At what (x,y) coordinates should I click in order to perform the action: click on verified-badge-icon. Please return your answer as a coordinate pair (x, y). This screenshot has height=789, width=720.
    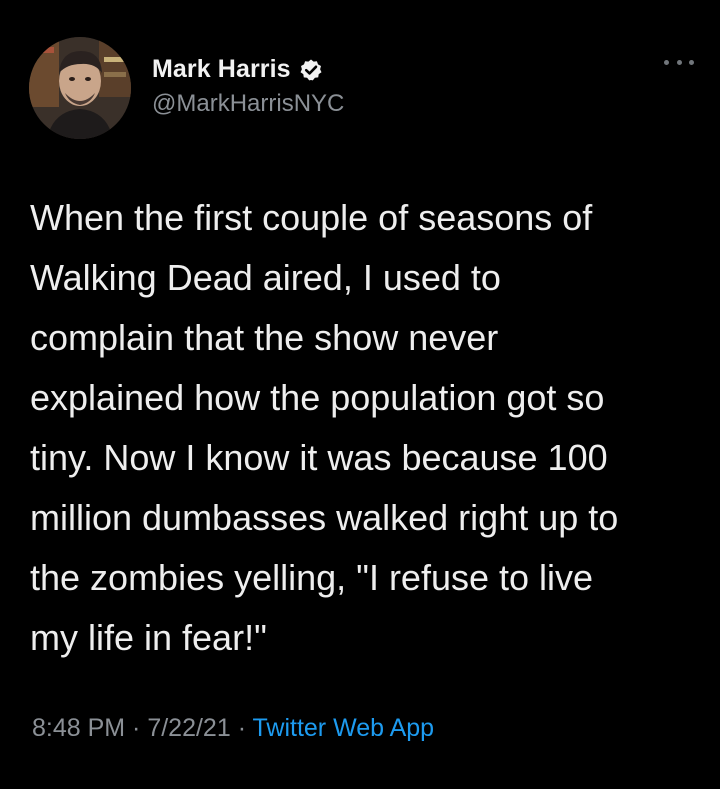
    Looking at the image, I should click on (311, 70).